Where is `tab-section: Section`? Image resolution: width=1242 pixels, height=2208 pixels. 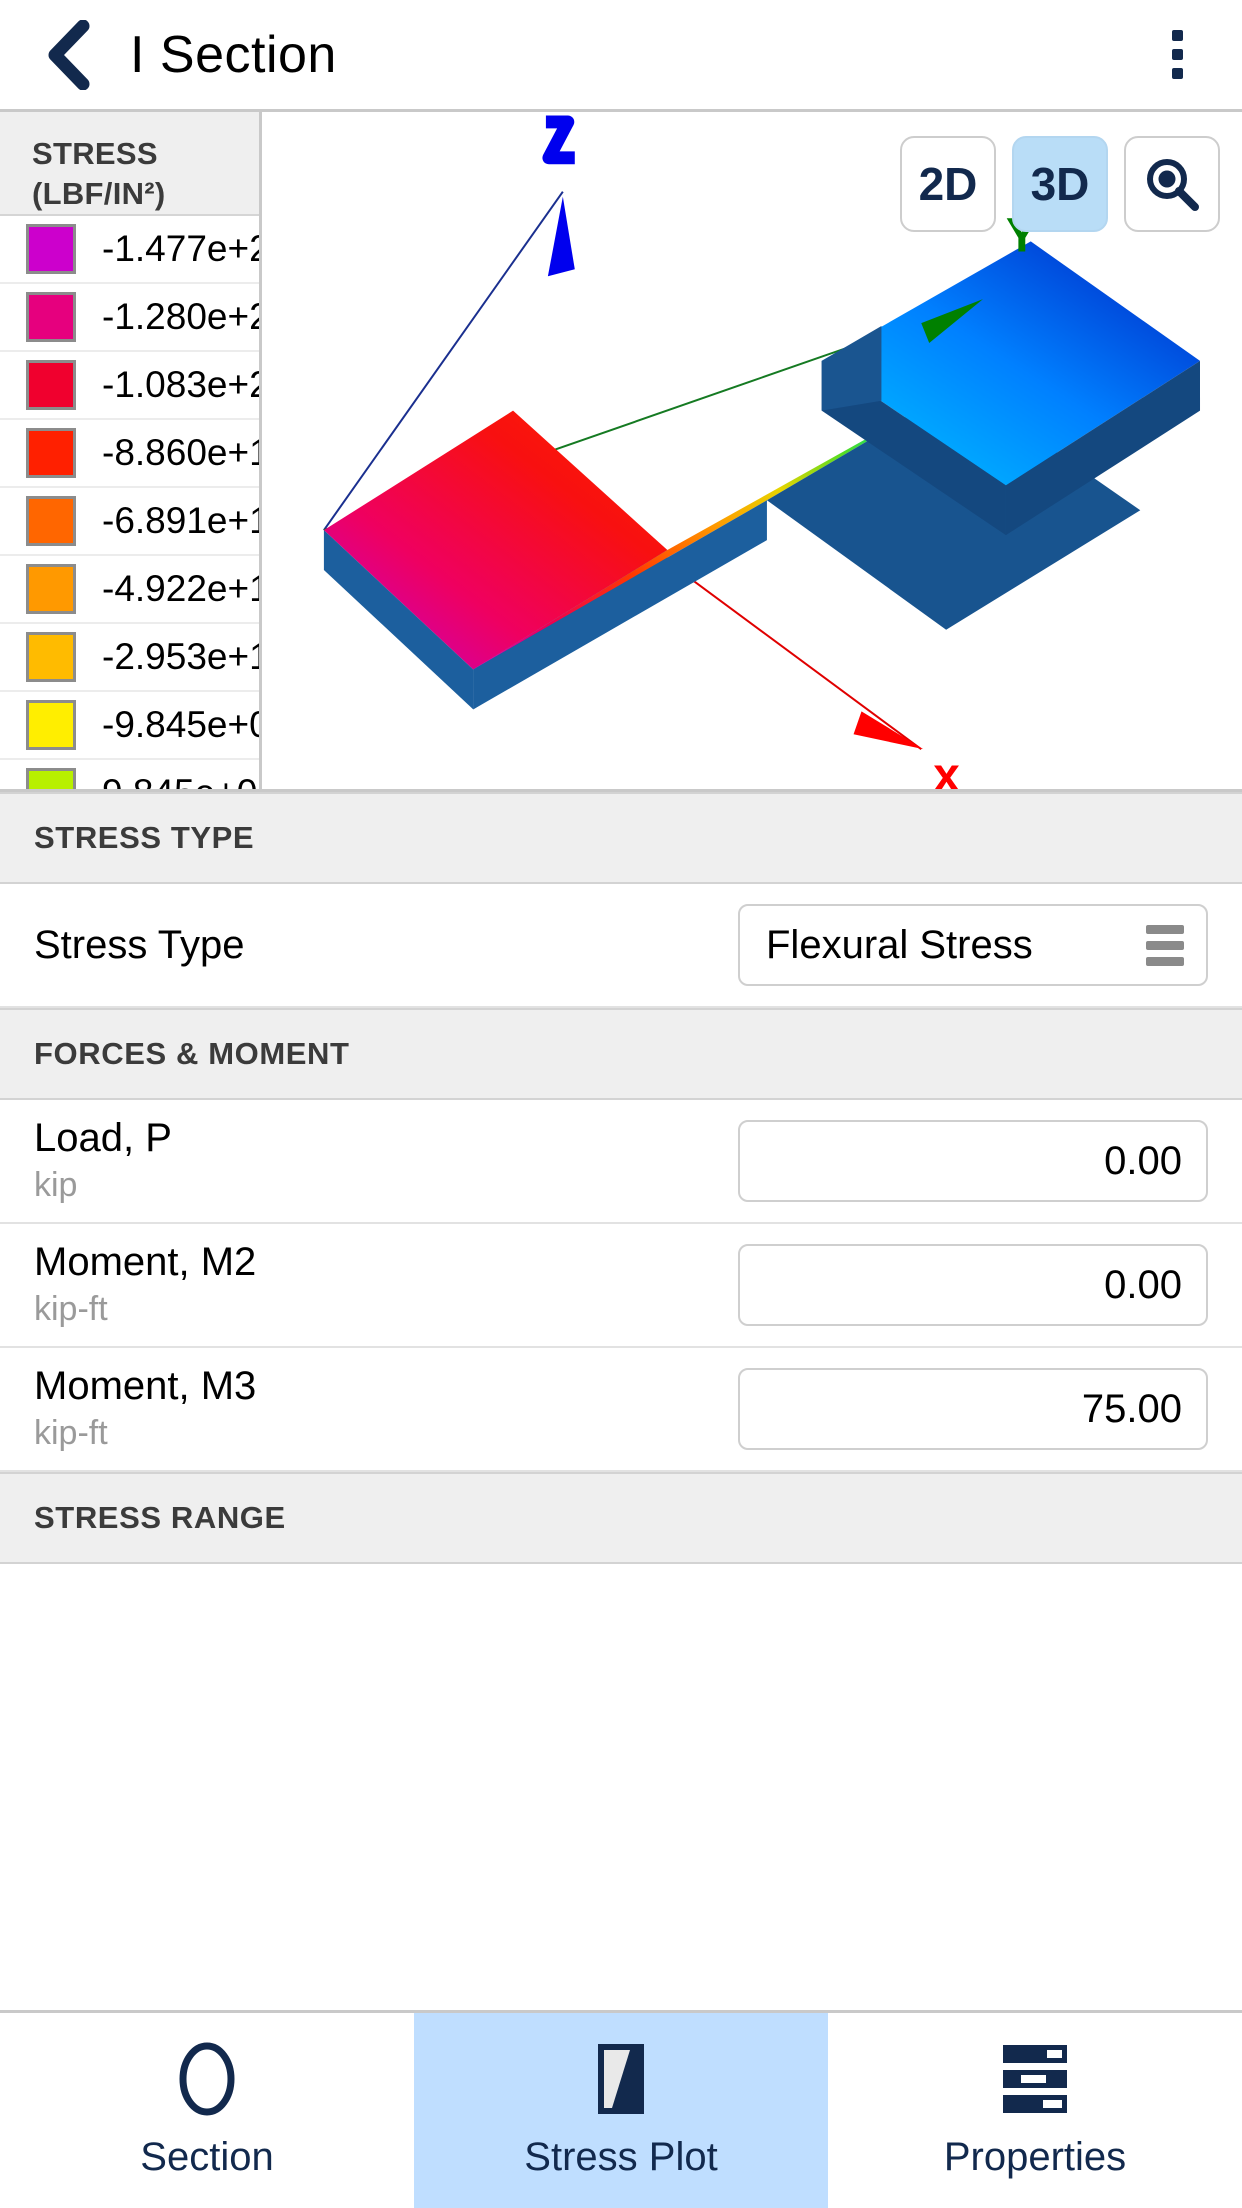
tab-section: Section is located at coordinates (207, 2110).